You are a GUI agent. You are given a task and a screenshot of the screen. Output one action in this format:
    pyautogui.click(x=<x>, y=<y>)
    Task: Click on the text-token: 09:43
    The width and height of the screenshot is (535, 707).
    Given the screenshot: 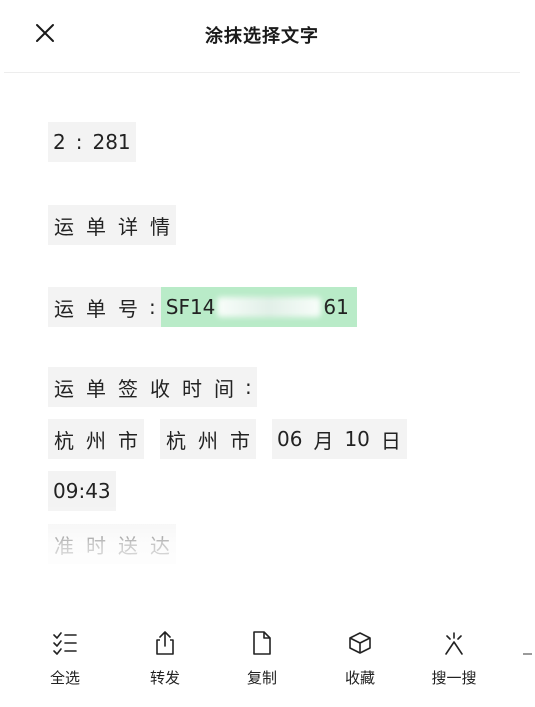 What is the action you would take?
    pyautogui.click(x=82, y=491)
    